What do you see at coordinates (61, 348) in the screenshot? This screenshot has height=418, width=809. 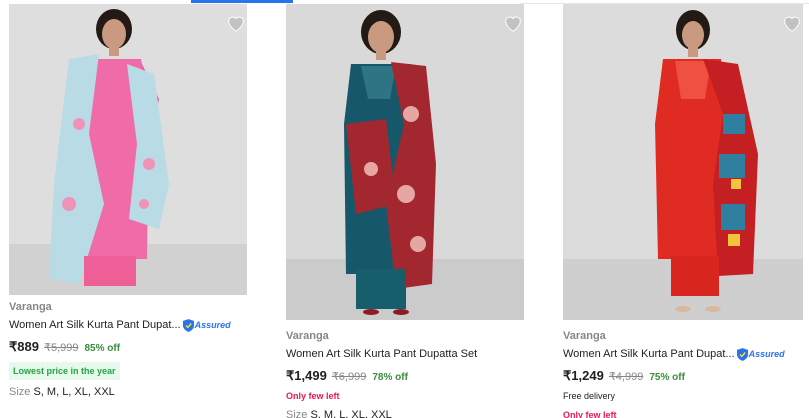 I see `original-price: ₹5,999` at bounding box center [61, 348].